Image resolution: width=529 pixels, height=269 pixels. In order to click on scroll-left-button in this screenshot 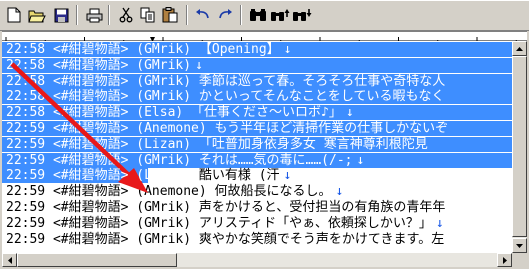, I will do `click(9, 260)`.